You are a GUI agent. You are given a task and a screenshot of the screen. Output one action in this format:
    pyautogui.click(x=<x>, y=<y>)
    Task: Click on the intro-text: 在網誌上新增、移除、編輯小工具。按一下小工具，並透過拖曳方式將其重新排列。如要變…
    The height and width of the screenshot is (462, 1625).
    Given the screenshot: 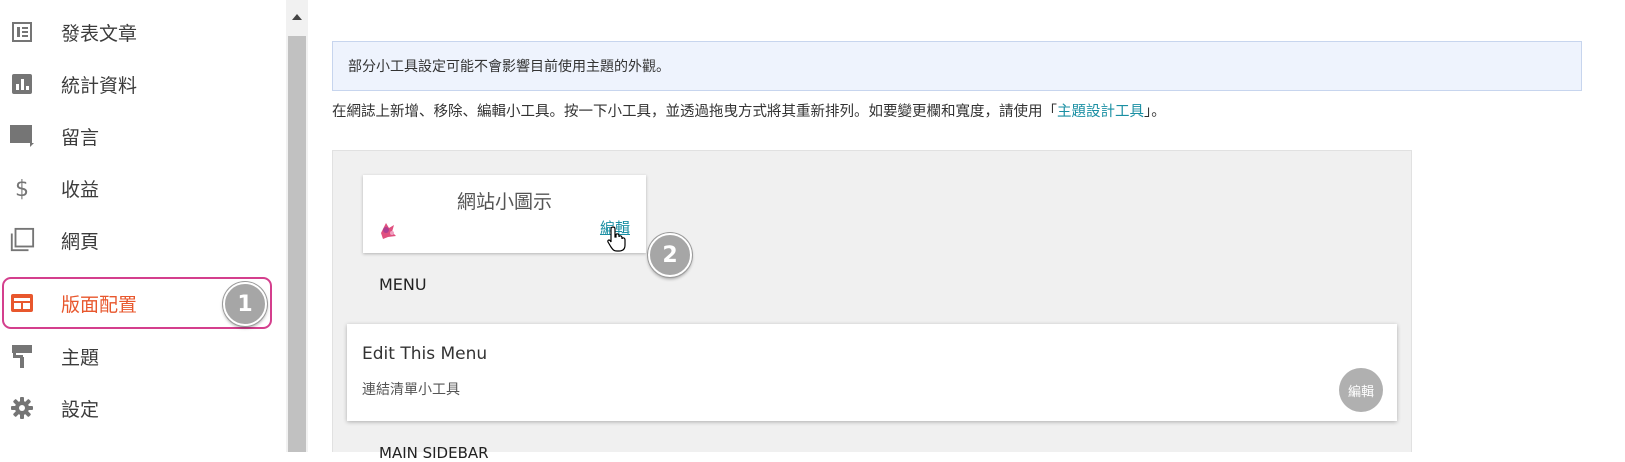 What is the action you would take?
    pyautogui.click(x=749, y=110)
    